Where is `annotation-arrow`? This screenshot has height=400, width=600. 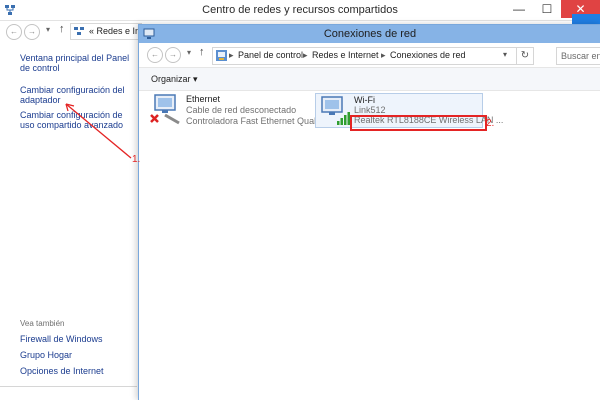
annotation-arrow is located at coordinates (98, 131).